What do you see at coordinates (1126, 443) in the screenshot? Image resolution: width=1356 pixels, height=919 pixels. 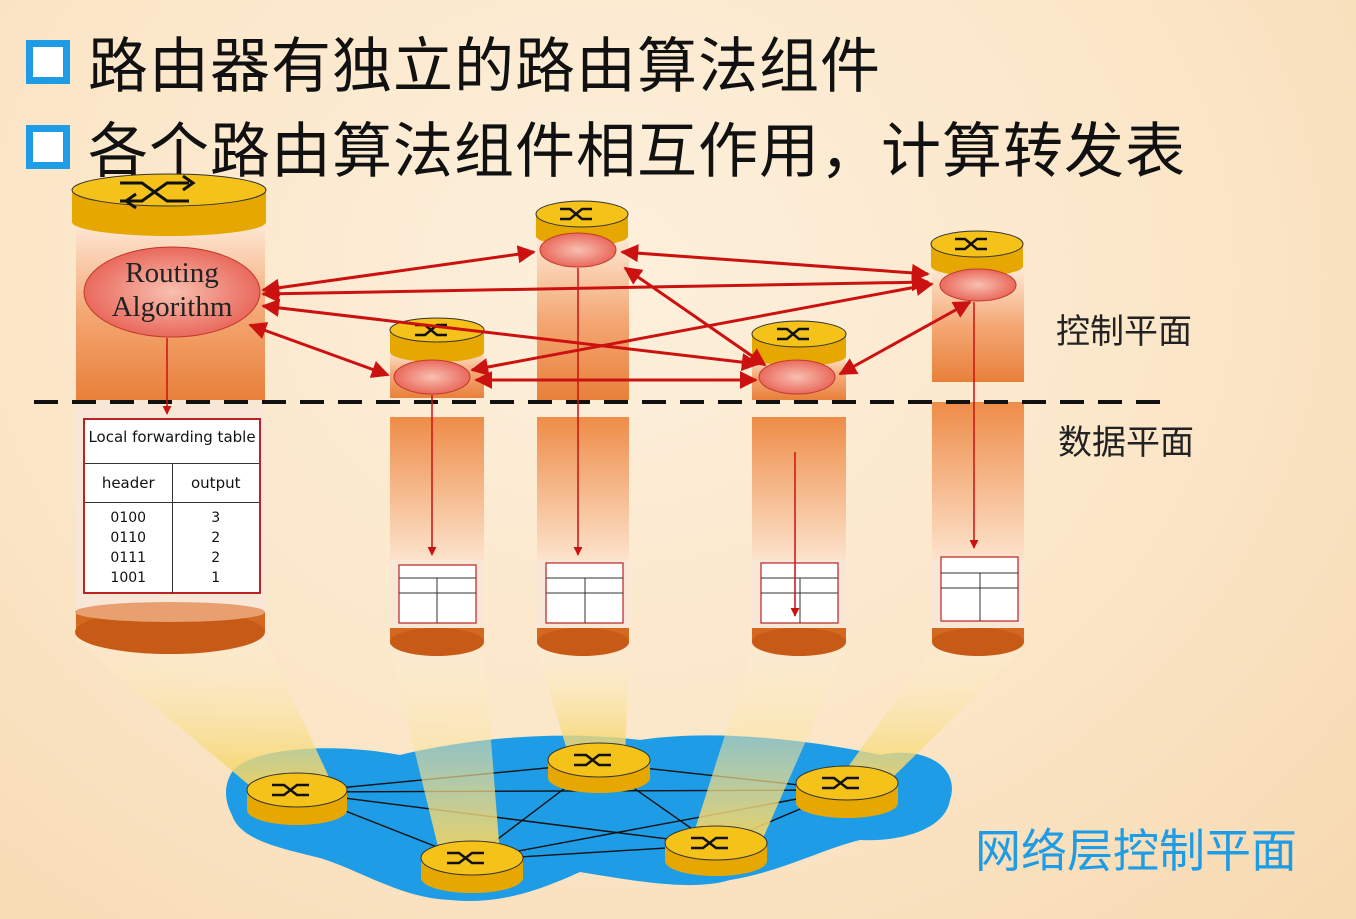 I see `data-plane-label: 数据平面` at bounding box center [1126, 443].